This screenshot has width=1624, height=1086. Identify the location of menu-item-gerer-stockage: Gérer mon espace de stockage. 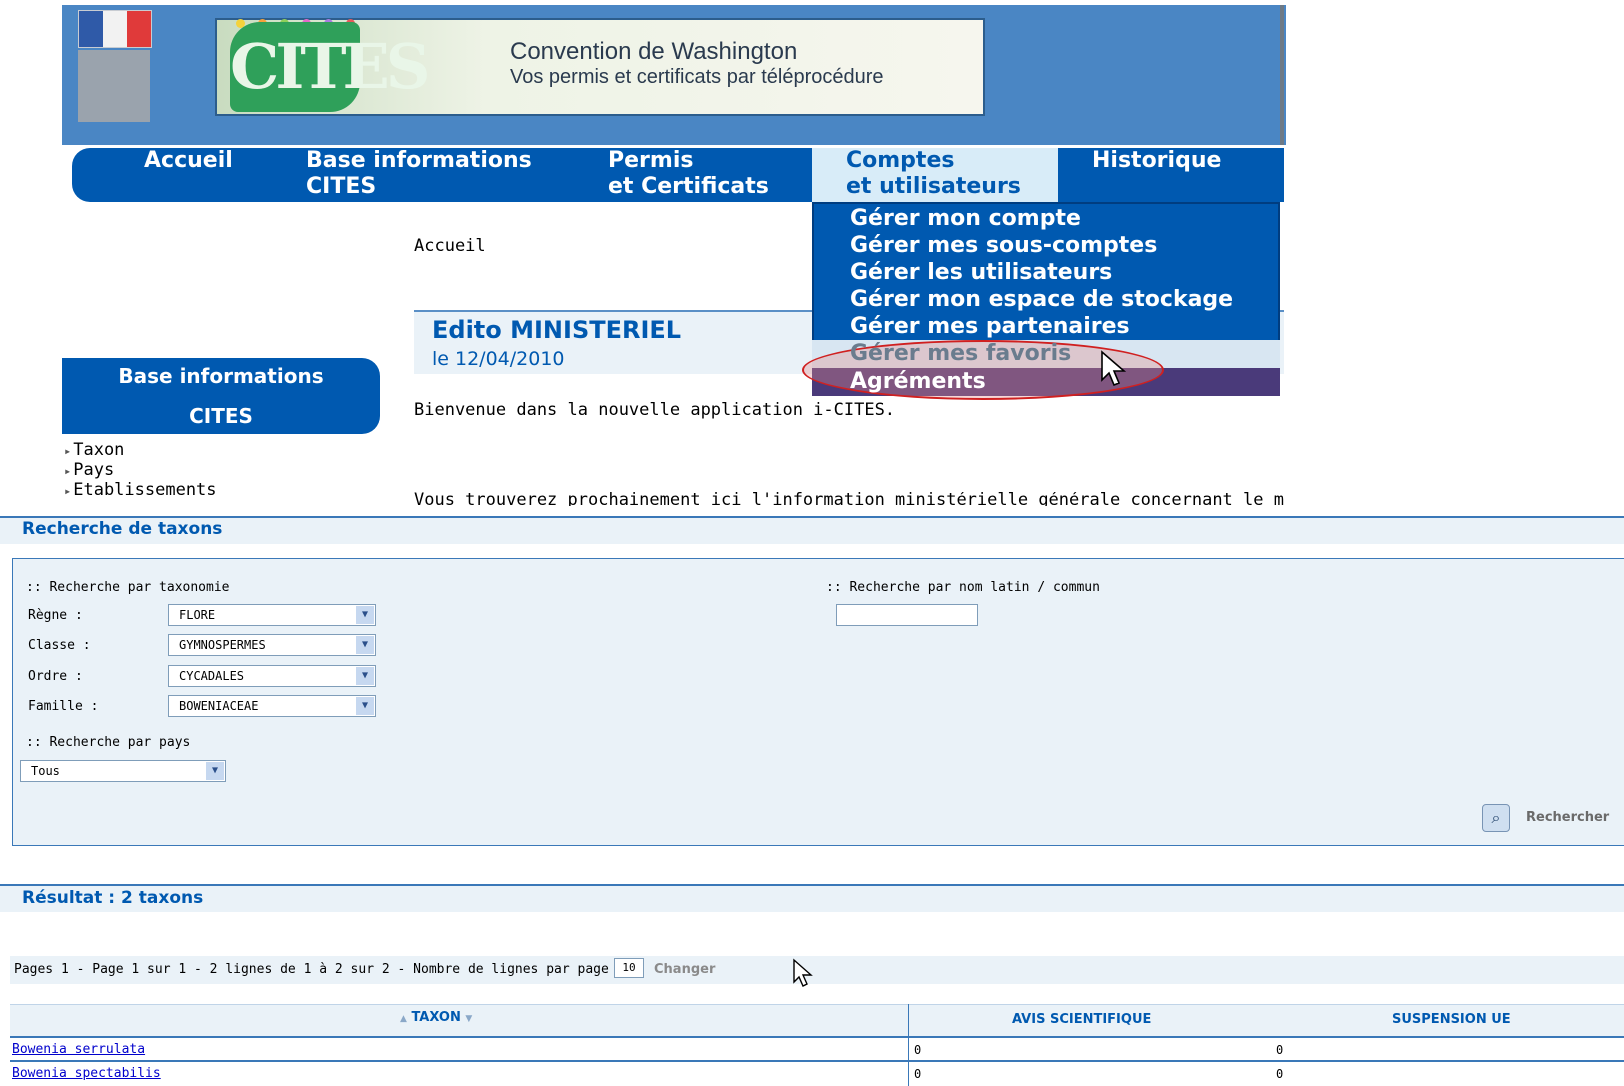
(1041, 300).